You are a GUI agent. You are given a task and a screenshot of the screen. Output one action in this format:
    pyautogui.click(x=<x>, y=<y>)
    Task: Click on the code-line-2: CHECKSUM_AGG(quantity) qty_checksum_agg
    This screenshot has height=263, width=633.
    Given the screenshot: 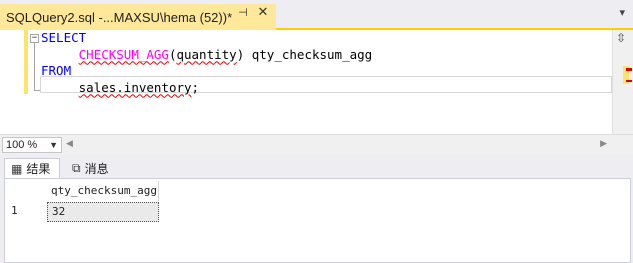 What is the action you would take?
    pyautogui.click(x=207, y=55)
    